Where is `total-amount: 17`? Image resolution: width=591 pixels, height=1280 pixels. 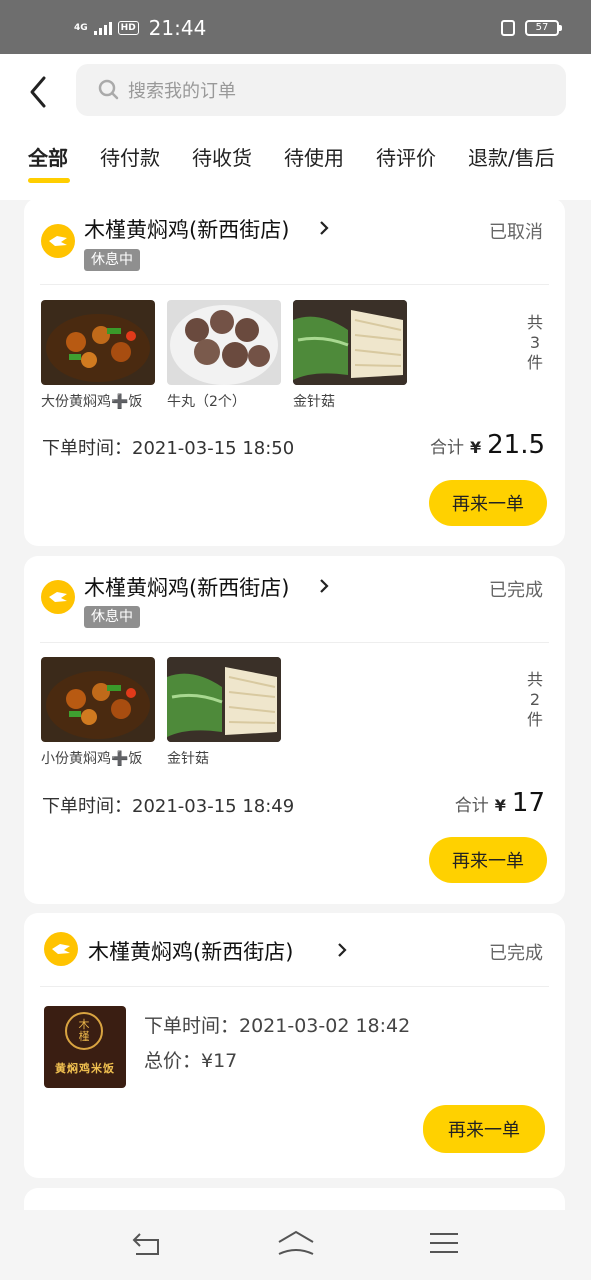 total-amount: 17 is located at coordinates (528, 803).